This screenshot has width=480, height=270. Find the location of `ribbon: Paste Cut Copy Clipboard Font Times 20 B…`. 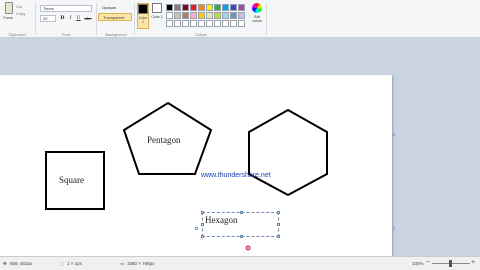

ribbon: Paste Cut Copy Clipboard Font Times 20 B… is located at coordinates (240, 19).